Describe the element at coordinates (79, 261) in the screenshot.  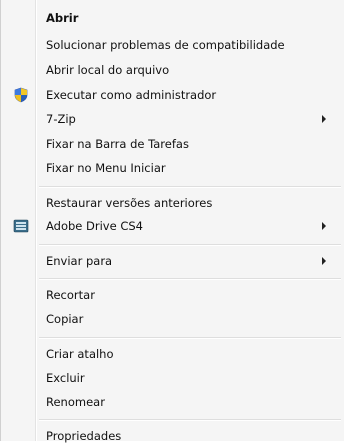
I see `menu-item-label: Enviar para` at that location.